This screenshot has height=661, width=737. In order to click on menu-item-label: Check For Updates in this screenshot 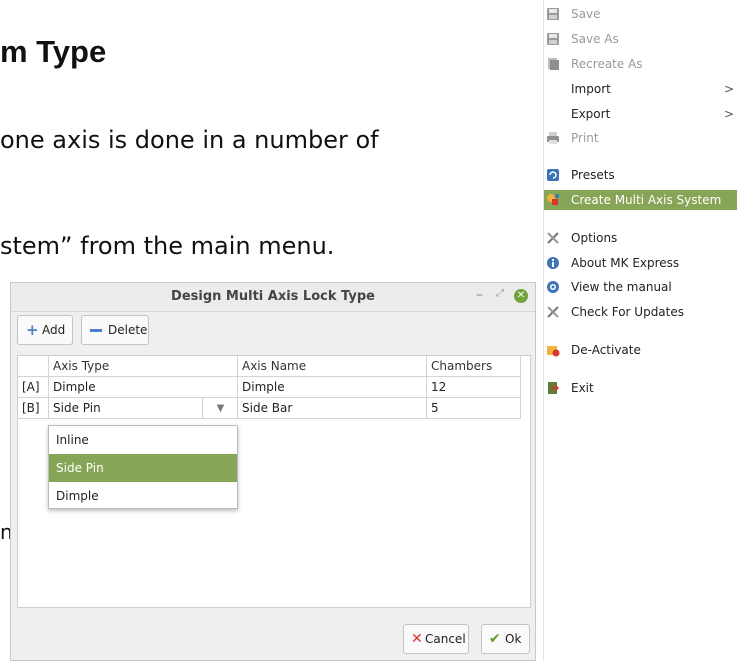, I will do `click(628, 312)`.